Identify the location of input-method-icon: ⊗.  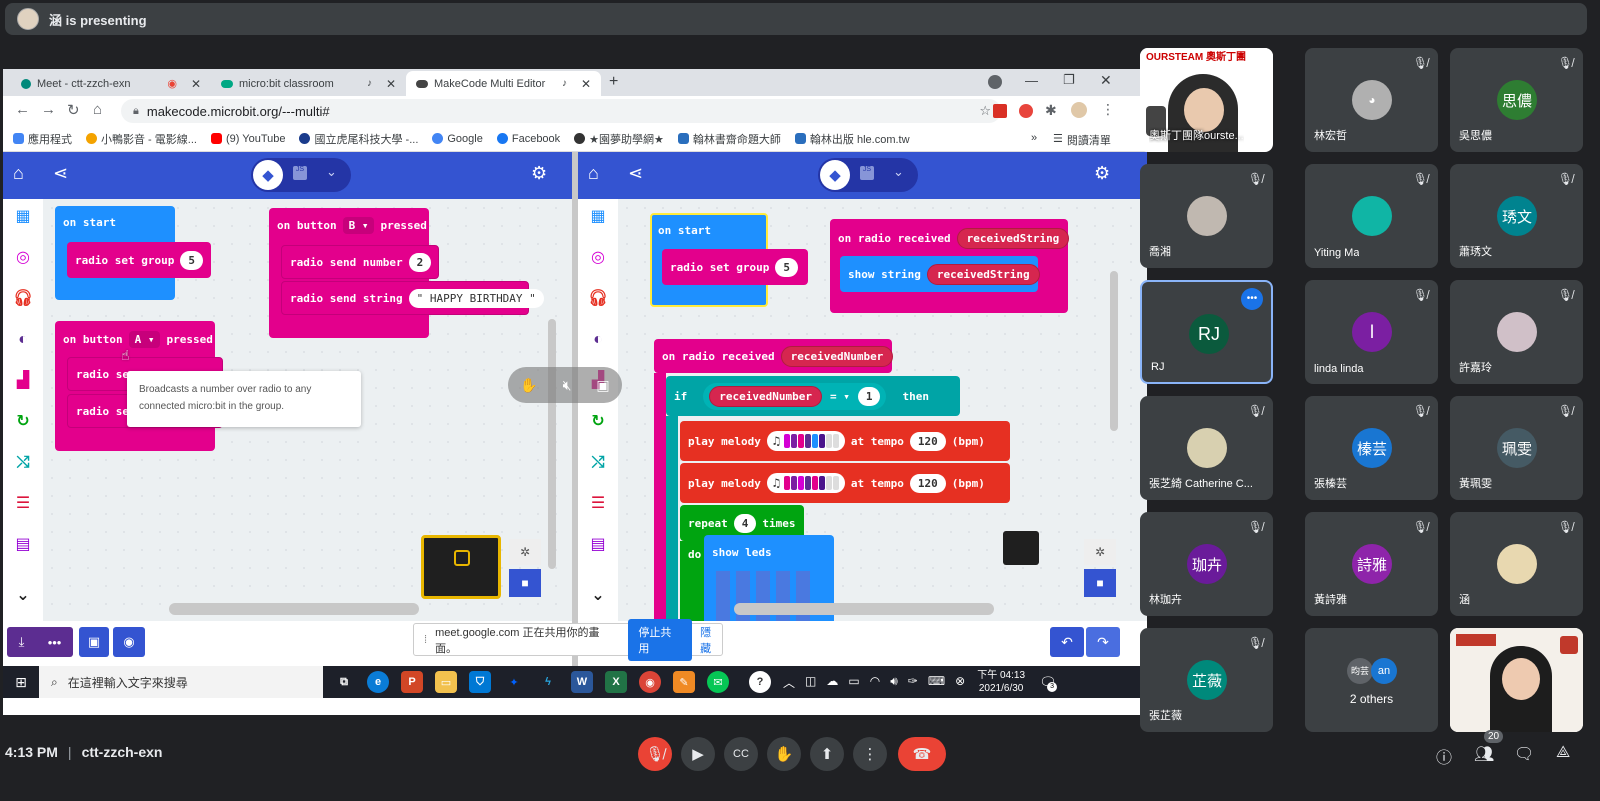
(960, 682).